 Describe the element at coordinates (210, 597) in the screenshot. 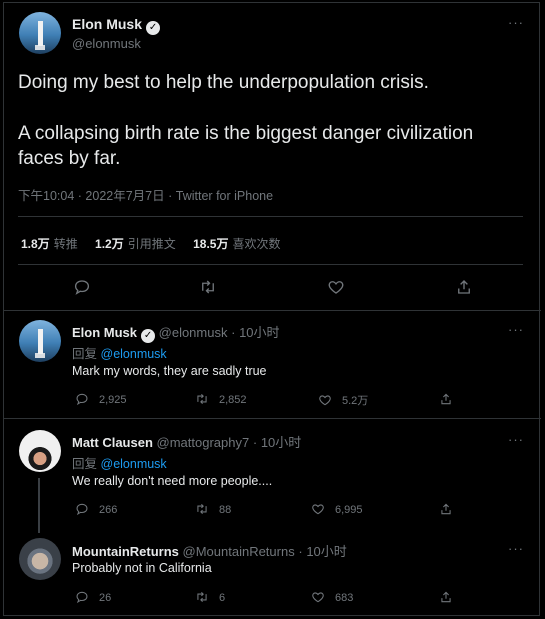

I see `retweet-button: 6` at that location.